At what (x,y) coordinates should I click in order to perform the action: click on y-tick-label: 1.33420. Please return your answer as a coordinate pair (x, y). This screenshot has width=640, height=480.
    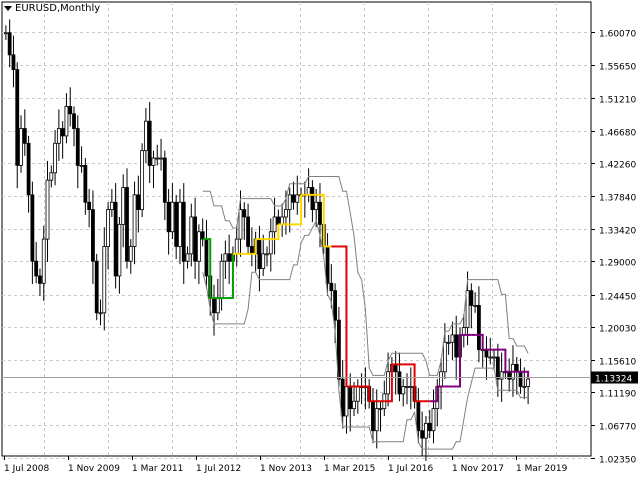
    Looking at the image, I should click on (617, 232).